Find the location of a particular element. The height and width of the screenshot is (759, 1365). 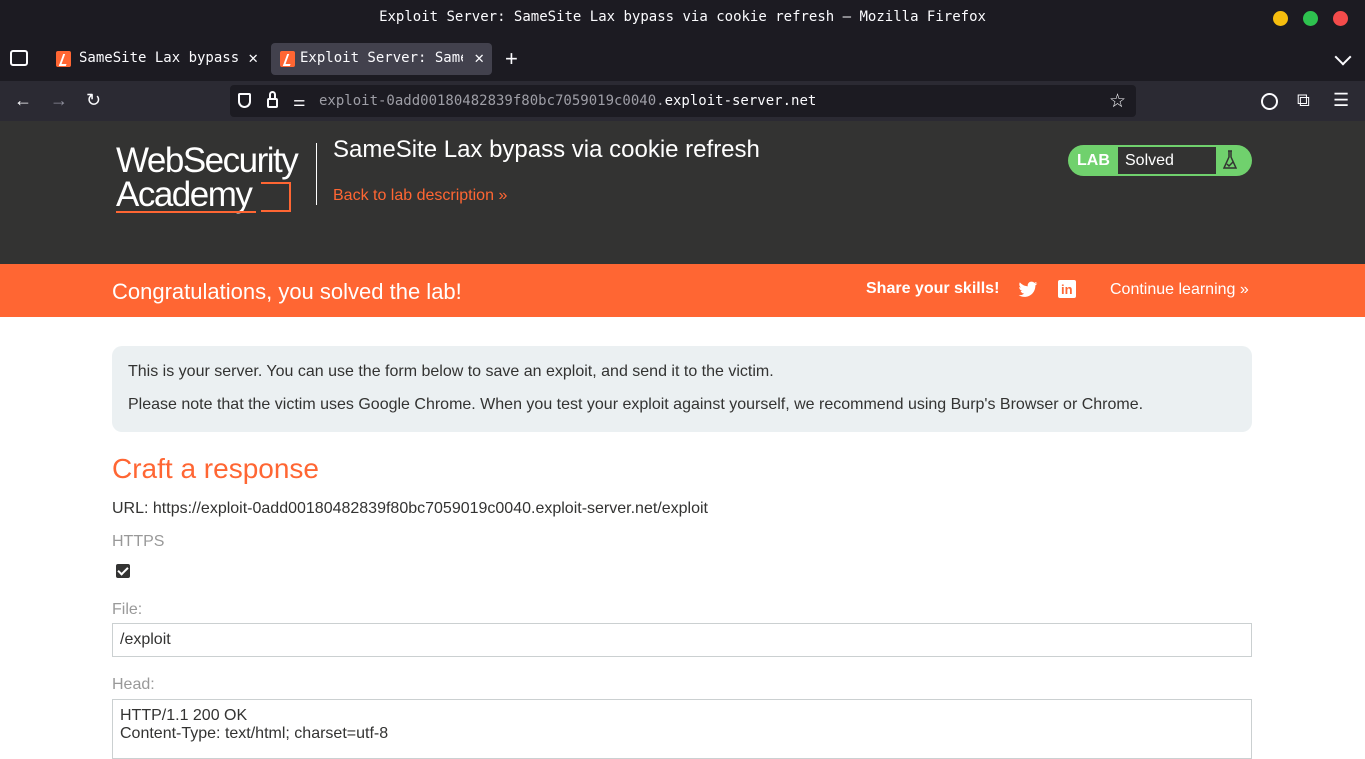

continue-learning-label: Continue learning is located at coordinates (1173, 289).